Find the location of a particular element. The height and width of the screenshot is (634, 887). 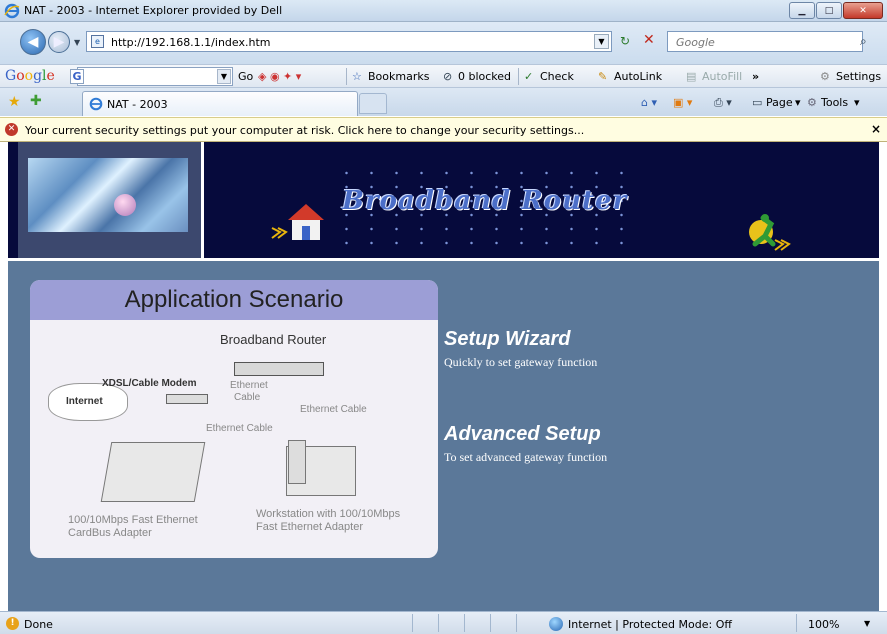

abstract-logo-image is located at coordinates (108, 195).